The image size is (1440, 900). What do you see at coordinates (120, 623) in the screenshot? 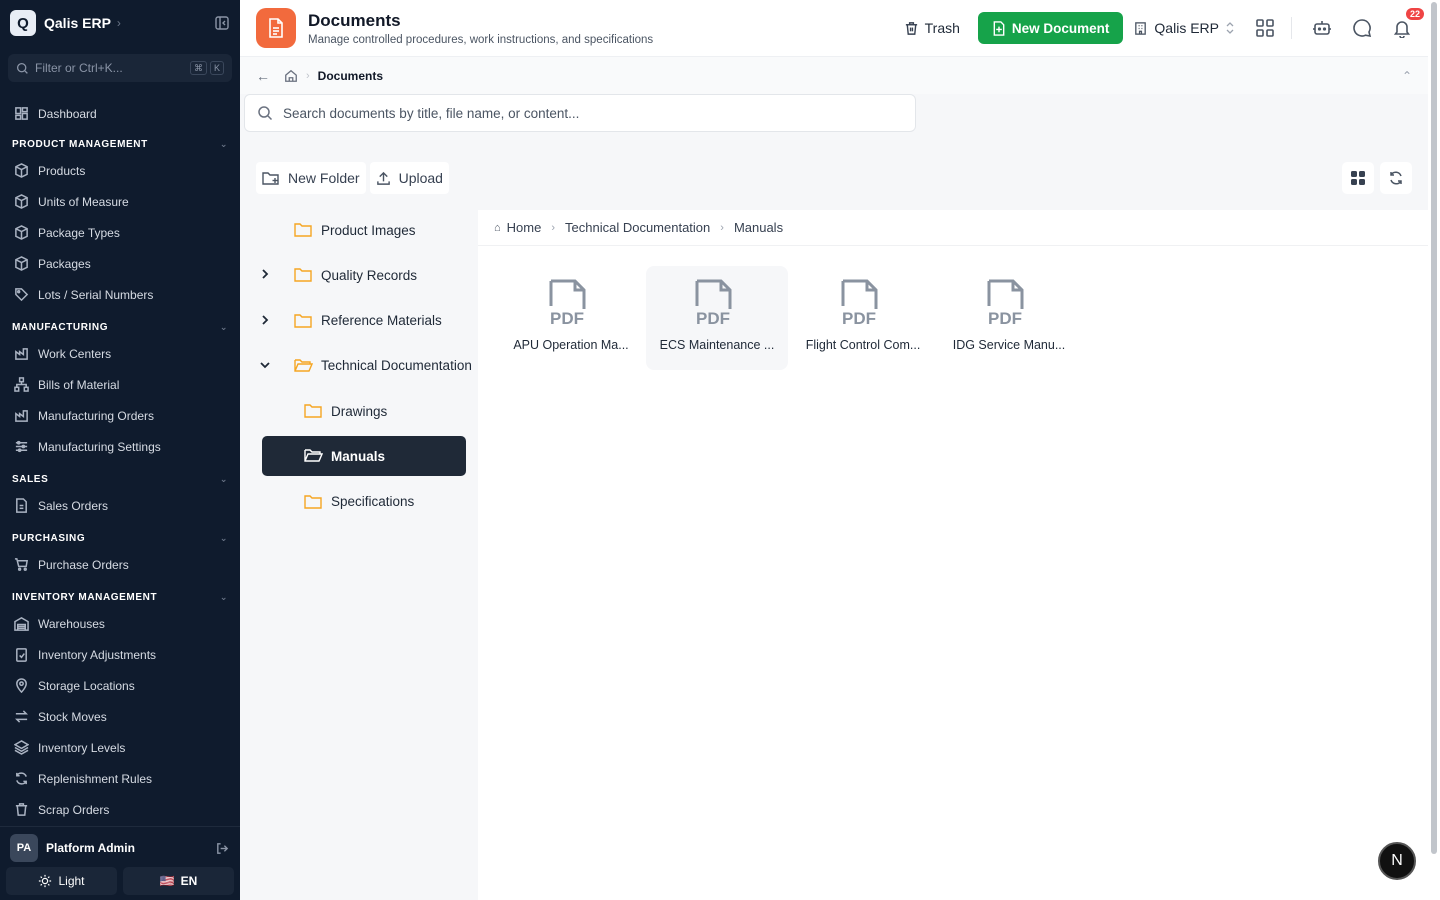
I see `sidebar-item-warehouses: Warehouses` at bounding box center [120, 623].